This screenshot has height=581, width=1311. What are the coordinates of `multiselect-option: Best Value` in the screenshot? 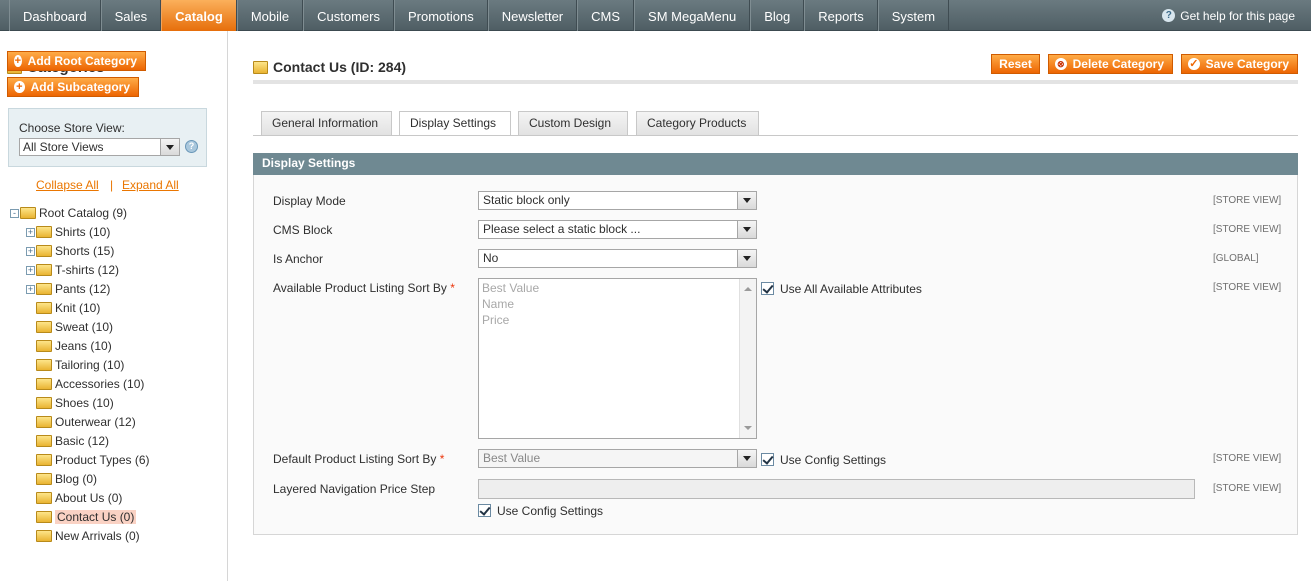 It's located at (510, 288).